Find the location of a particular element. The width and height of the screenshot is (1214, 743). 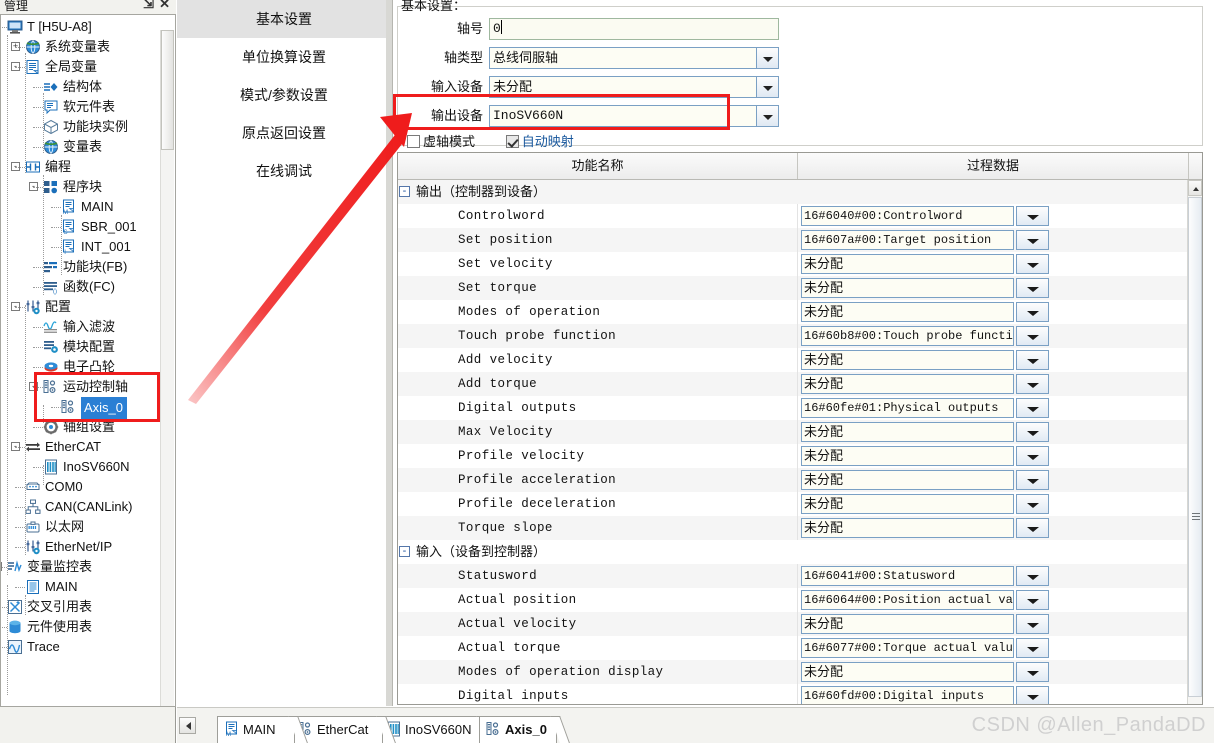

nav-item-4: 在线调试 is located at coordinates (284, 171).